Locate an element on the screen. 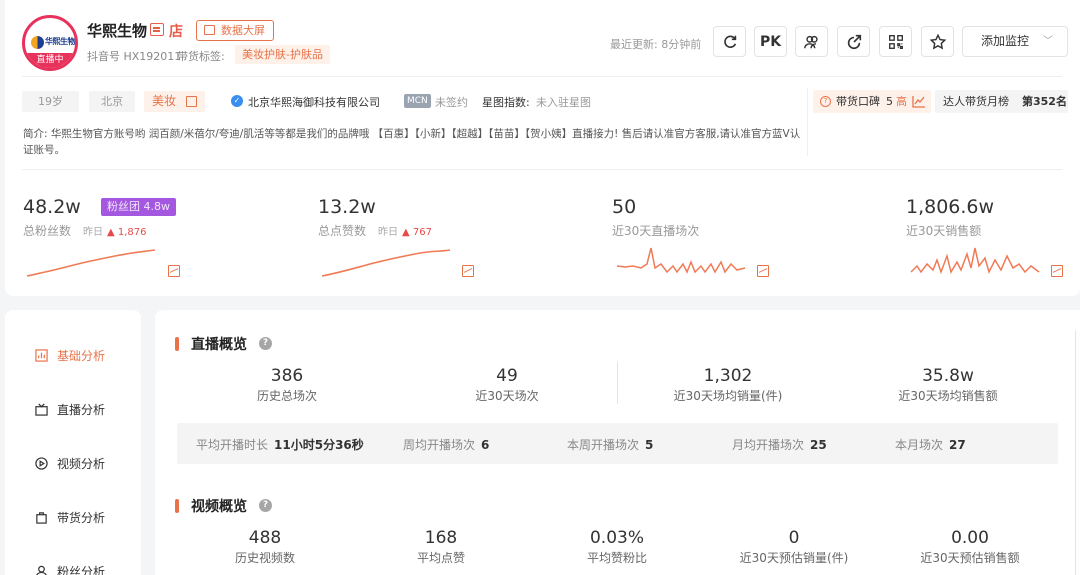  bag-icon is located at coordinates (41, 518).